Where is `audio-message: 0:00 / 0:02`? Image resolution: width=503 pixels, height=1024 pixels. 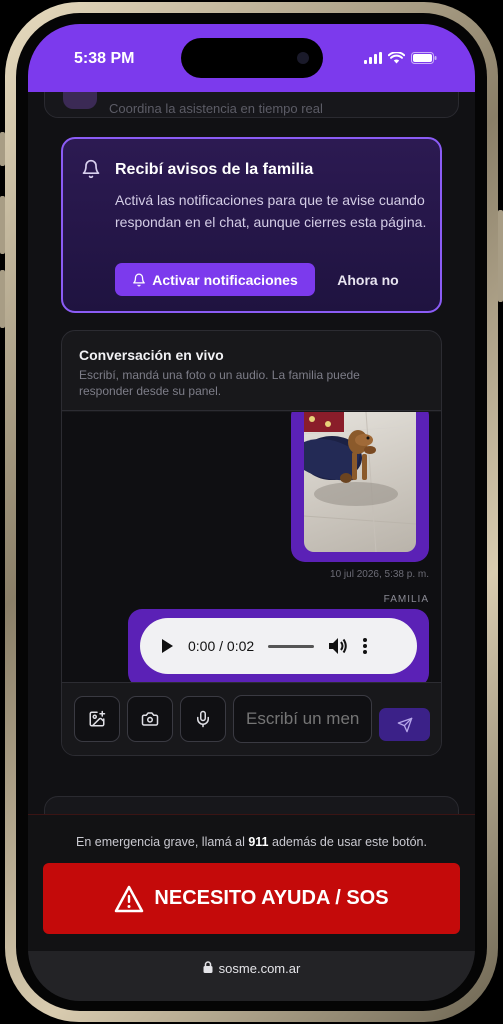 audio-message: 0:00 / 0:02 is located at coordinates (278, 645).